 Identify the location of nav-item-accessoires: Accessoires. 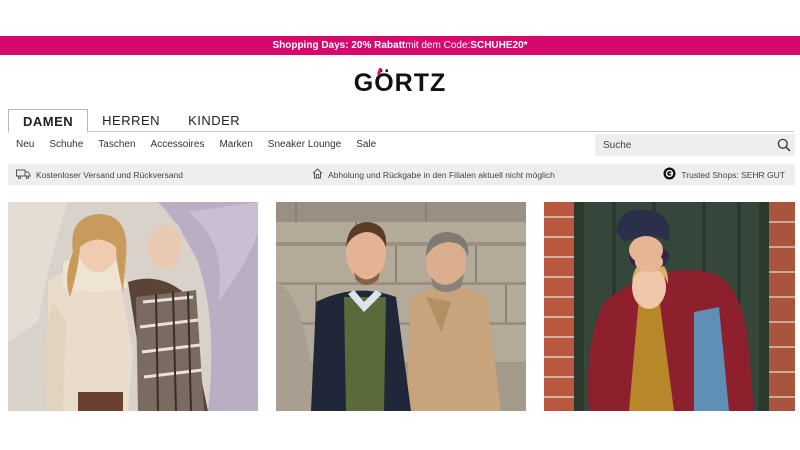
(178, 144).